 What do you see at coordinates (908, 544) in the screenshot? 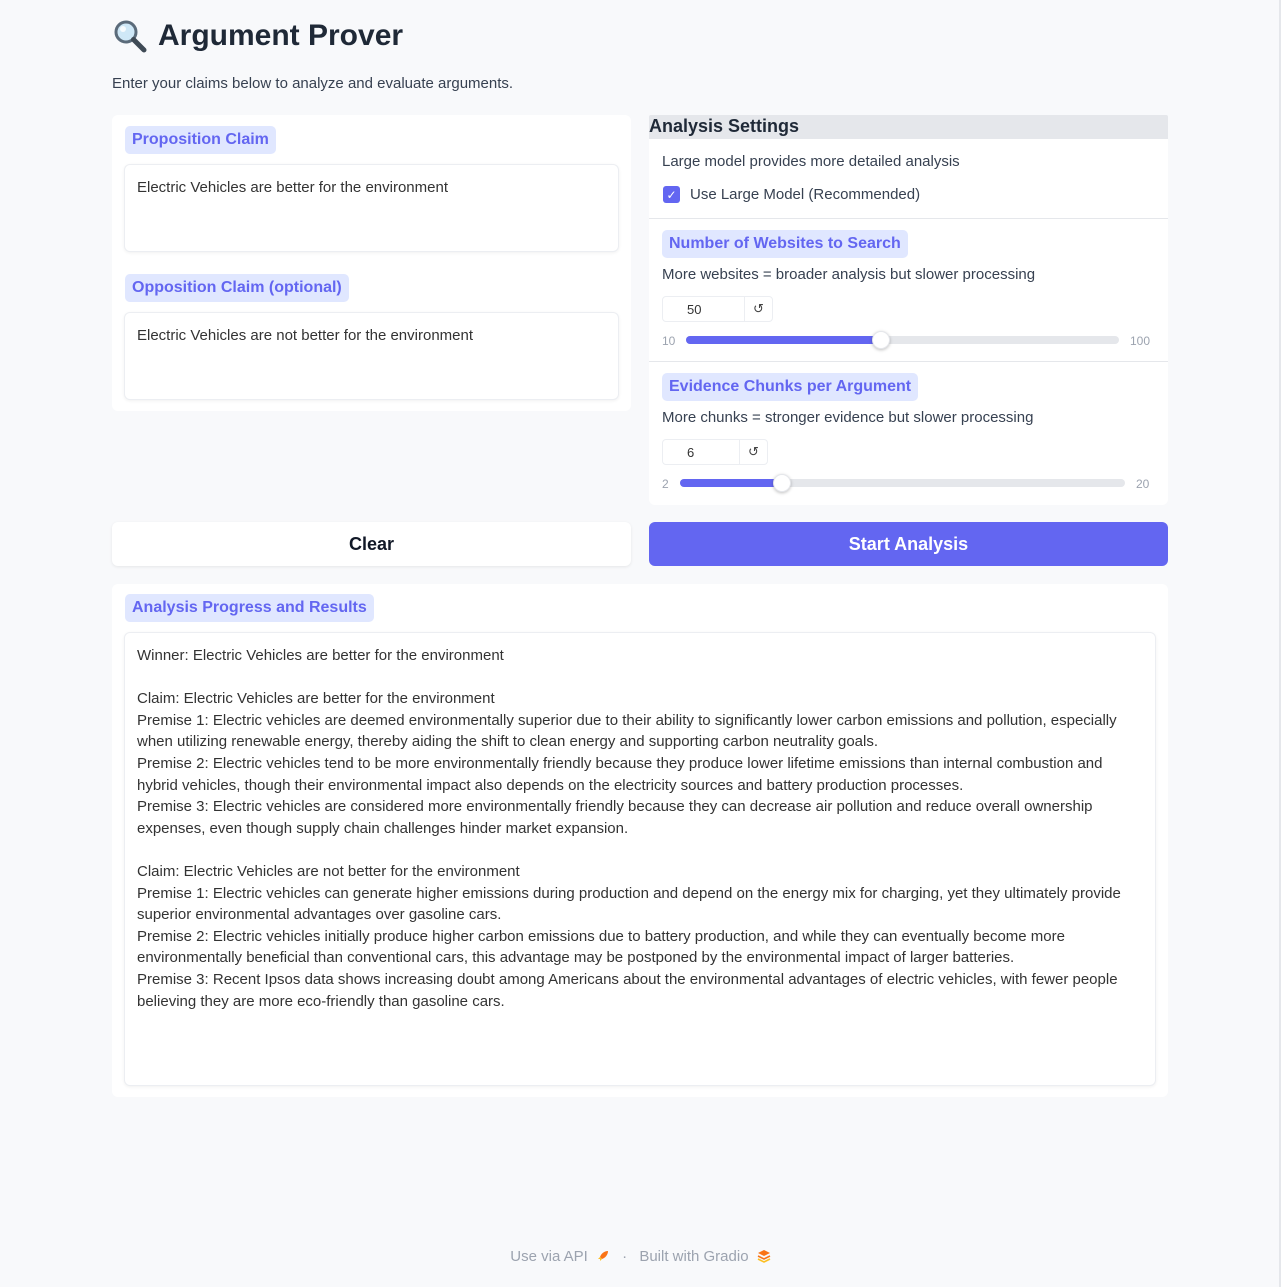
I see `start-analysis-button: Start Analysis` at bounding box center [908, 544].